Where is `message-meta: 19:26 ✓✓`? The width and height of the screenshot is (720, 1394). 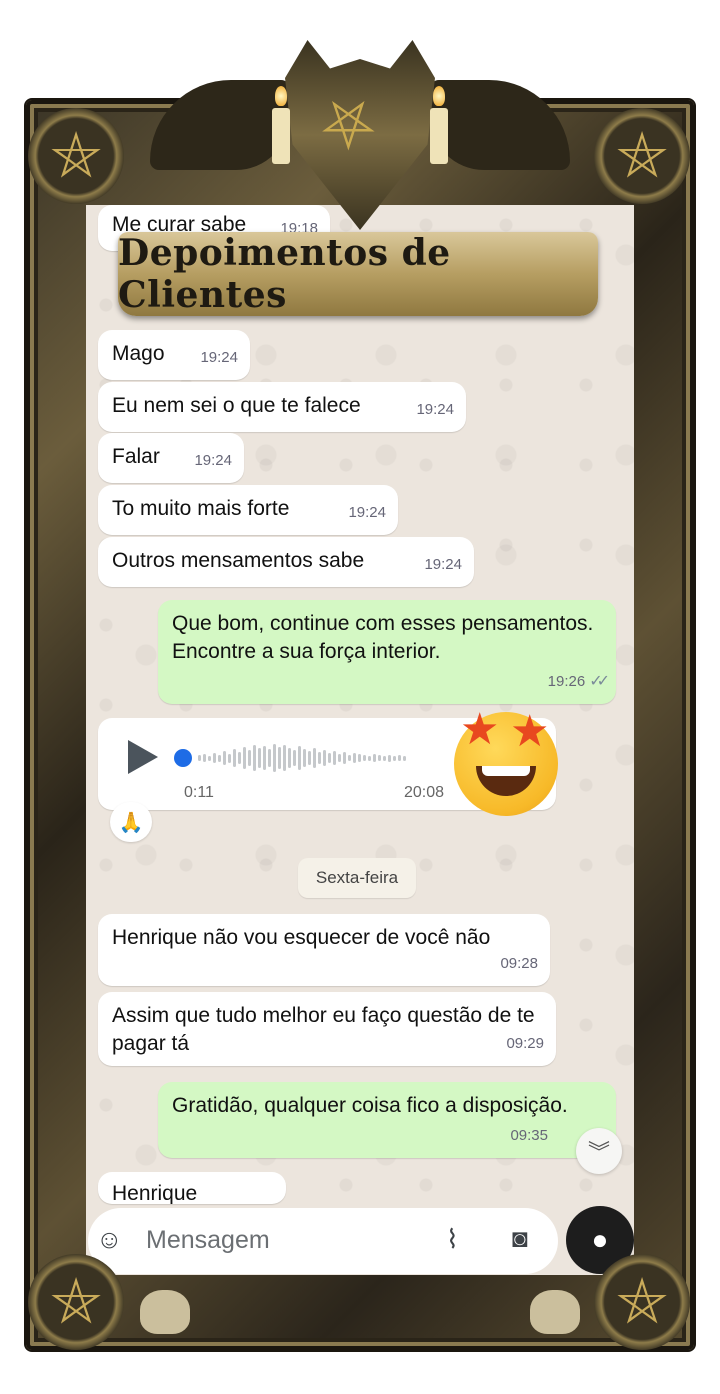 message-meta: 19:26 ✓✓ is located at coordinates (578, 682).